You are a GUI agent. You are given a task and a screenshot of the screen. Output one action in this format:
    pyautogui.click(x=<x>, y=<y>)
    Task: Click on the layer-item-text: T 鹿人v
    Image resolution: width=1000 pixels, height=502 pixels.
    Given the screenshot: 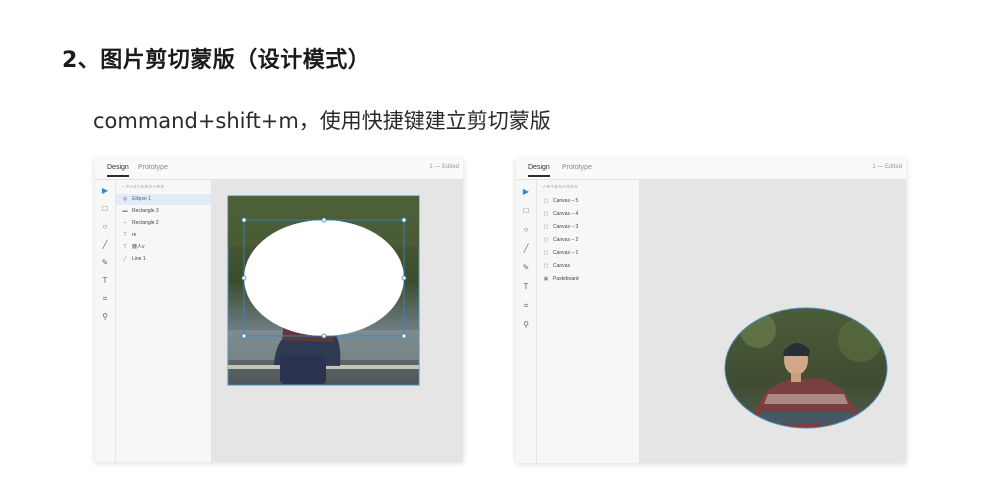 What is the action you would take?
    pyautogui.click(x=163, y=247)
    